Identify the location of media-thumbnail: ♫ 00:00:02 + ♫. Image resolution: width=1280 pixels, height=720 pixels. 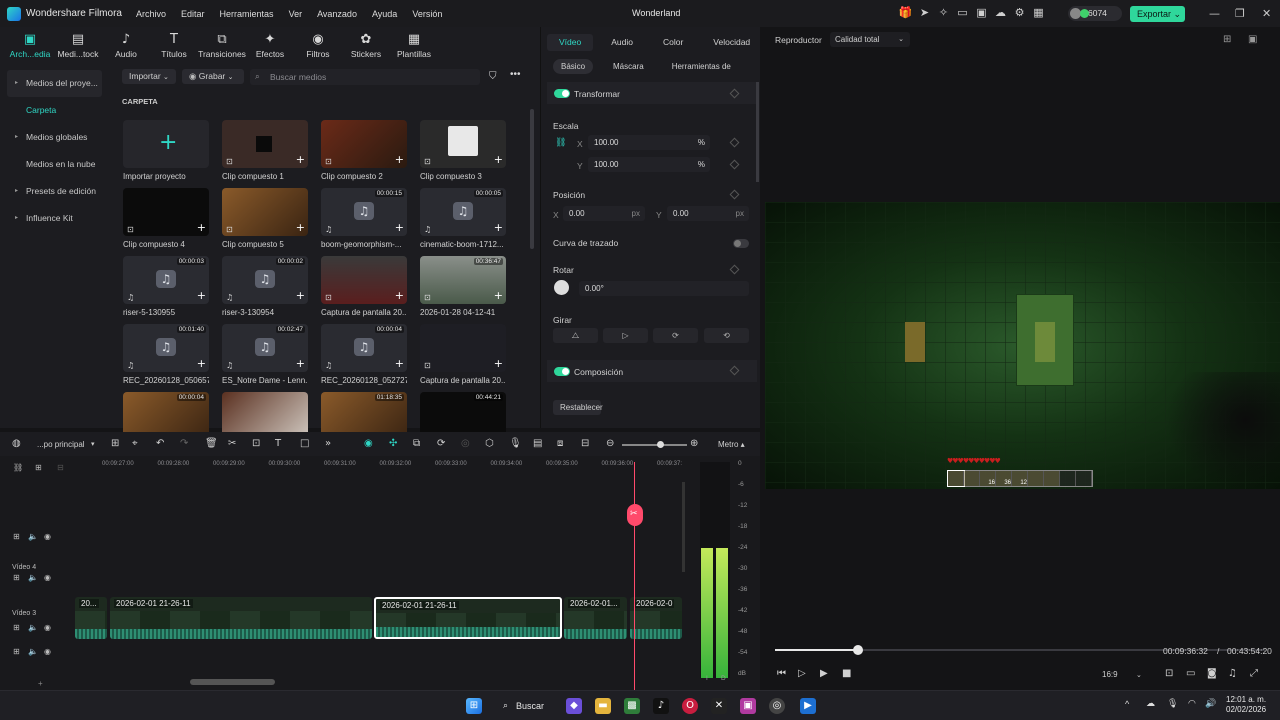
(265, 280).